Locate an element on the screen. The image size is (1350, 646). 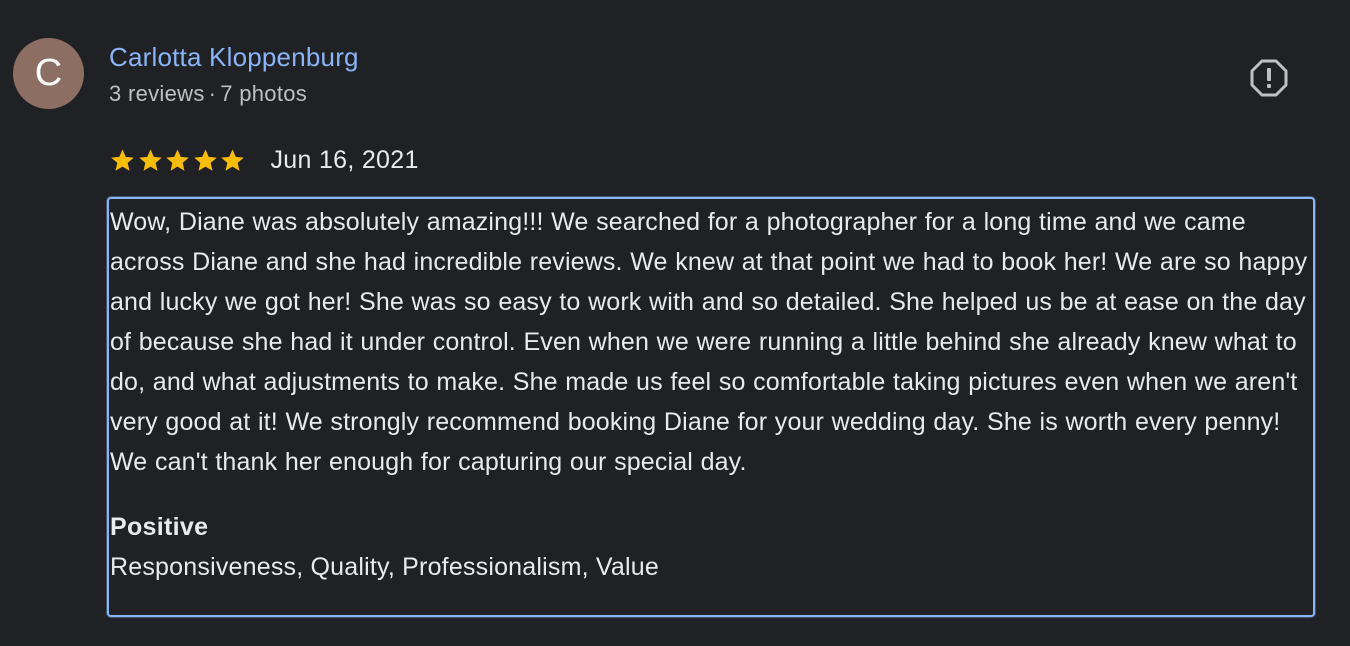
author-meta: 3 reviews · 7 photos is located at coordinates (208, 94).